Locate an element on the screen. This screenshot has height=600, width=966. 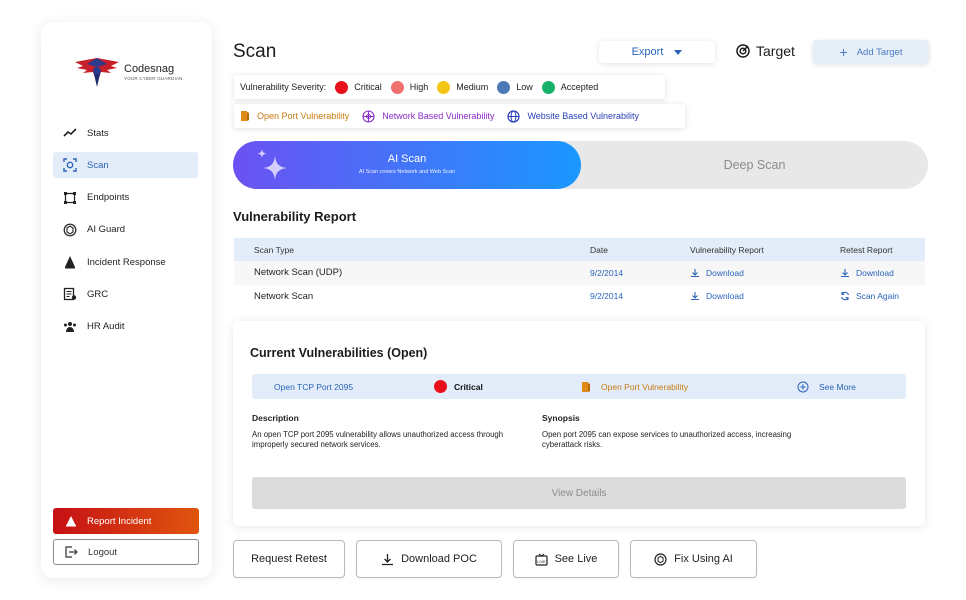
target-icon is located at coordinates (743, 51).